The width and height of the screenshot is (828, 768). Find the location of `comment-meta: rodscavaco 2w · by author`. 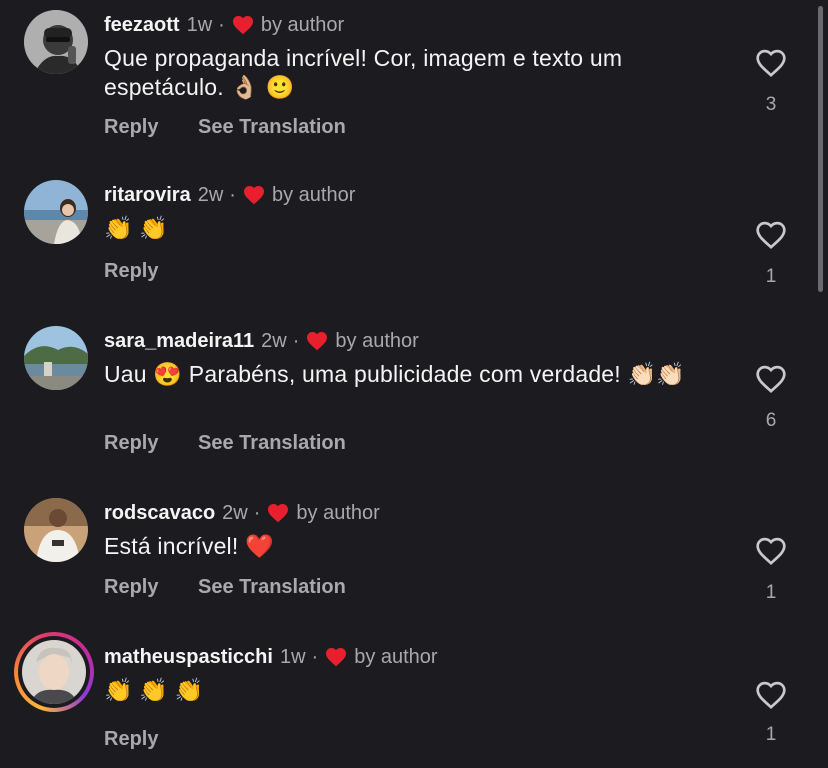

comment-meta: rodscavaco 2w · by author is located at coordinates (242, 513).